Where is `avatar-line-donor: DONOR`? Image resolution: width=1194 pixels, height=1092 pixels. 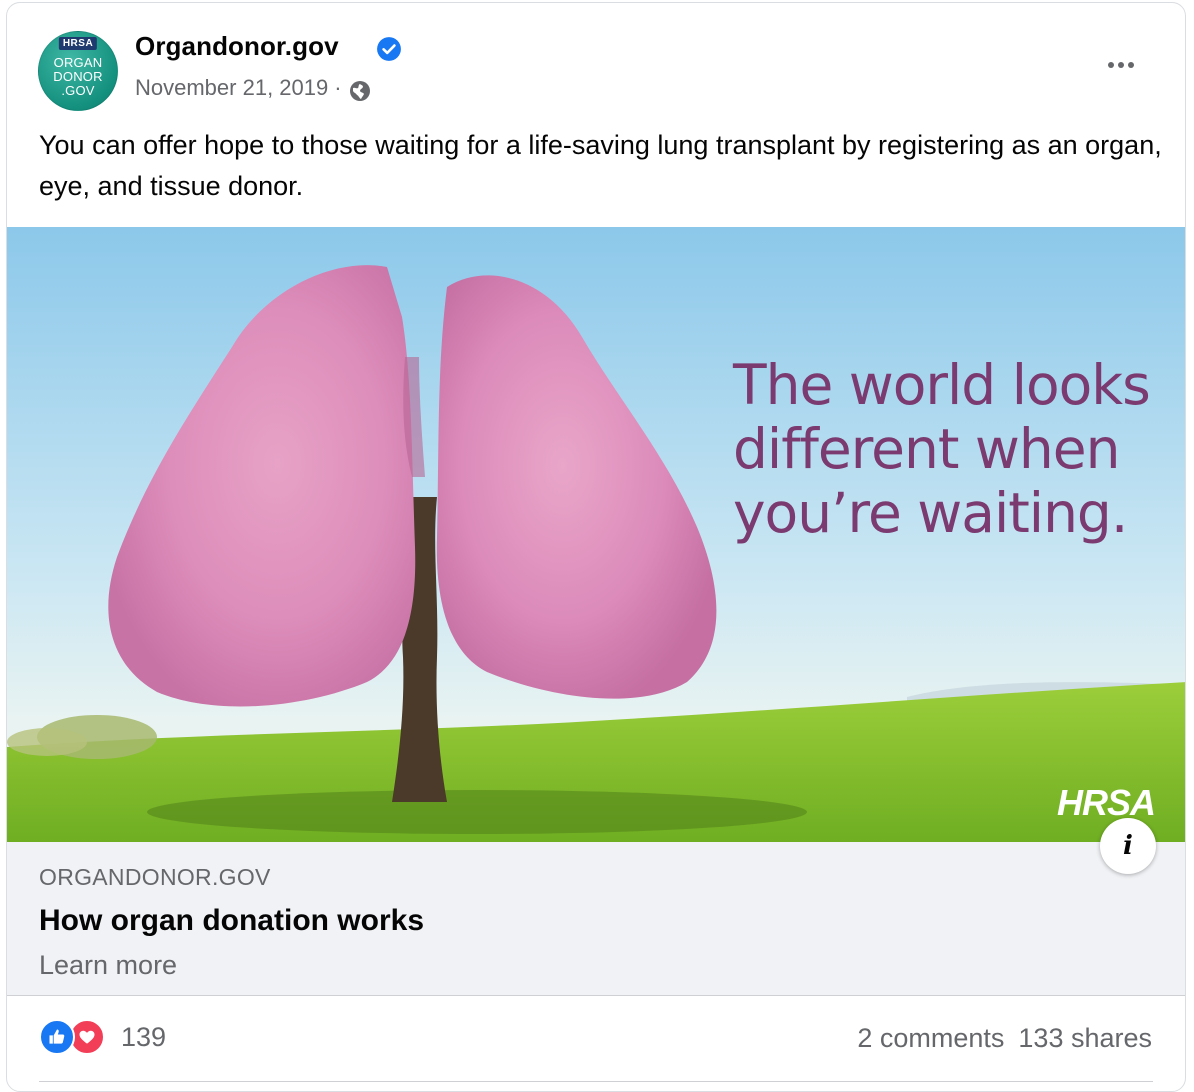
avatar-line-donor: DONOR is located at coordinates (78, 76).